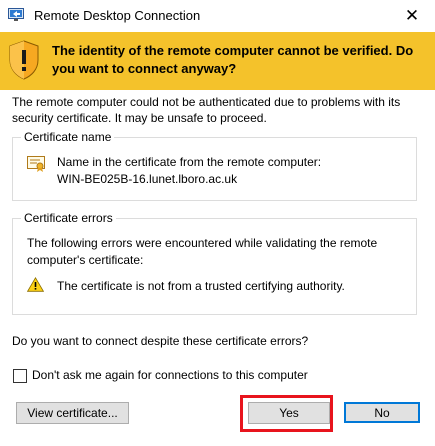  What do you see at coordinates (68, 218) in the screenshot?
I see `certificate-errors-heading: Certificate errors` at bounding box center [68, 218].